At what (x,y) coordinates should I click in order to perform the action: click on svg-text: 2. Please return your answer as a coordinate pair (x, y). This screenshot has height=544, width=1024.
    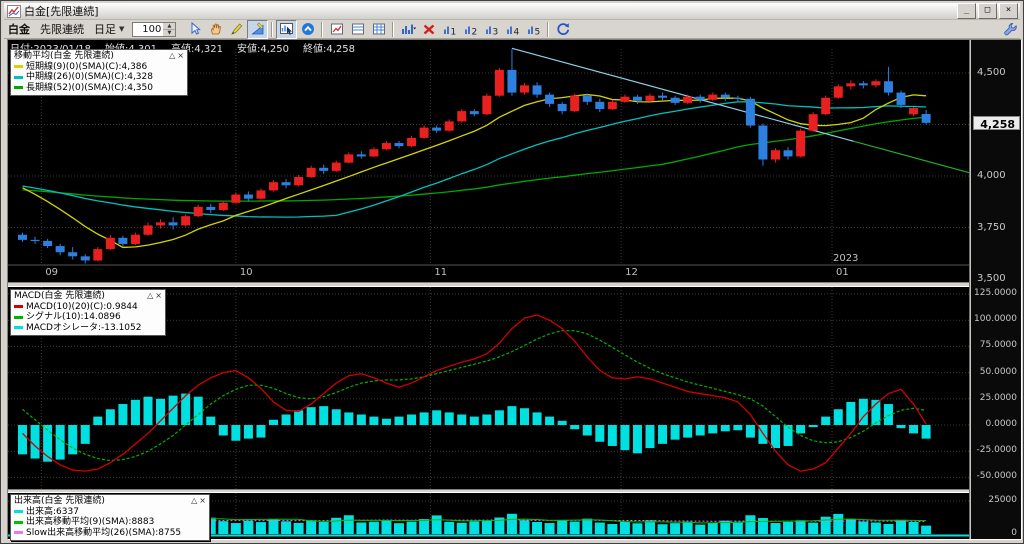
    Looking at the image, I should click on (474, 33).